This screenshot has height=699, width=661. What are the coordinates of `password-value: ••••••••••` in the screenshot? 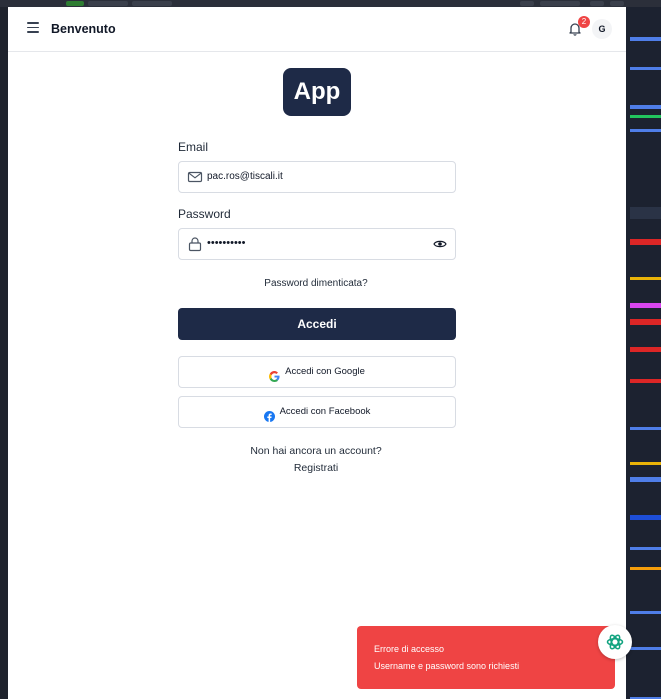 It's located at (226, 243).